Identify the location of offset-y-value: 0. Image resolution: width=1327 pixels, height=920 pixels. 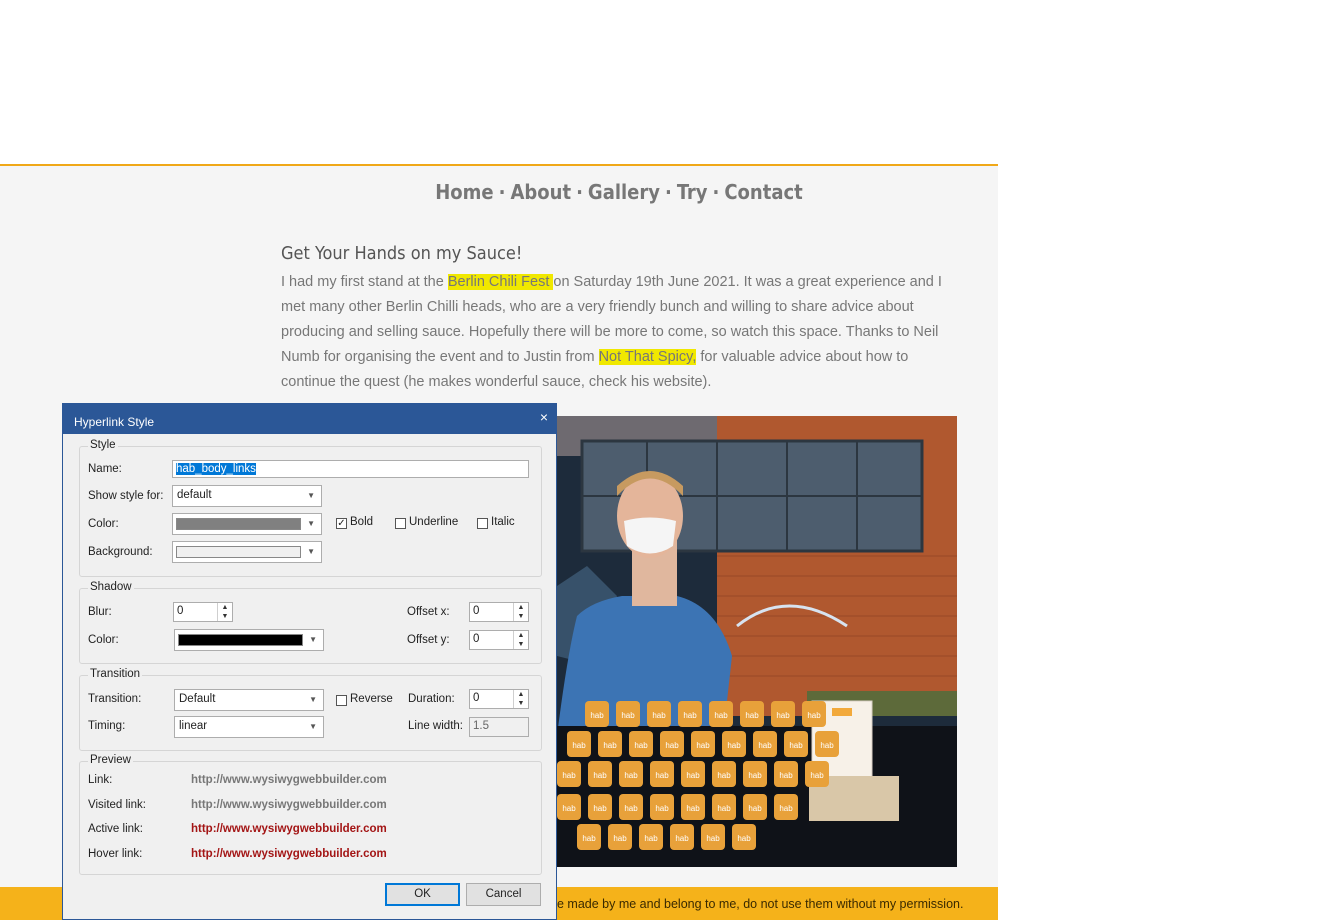
(476, 639).